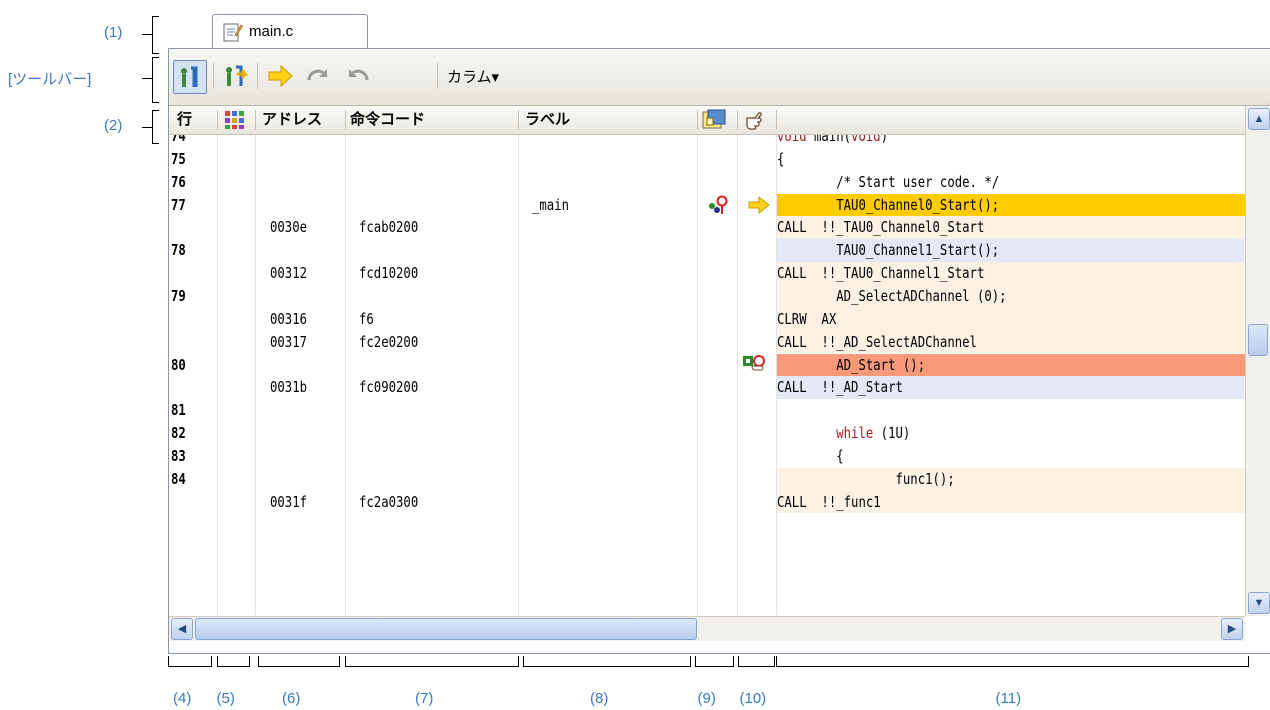  Describe the element at coordinates (719, 77) in the screenshot. I see `toolbar: カラム▾` at that location.